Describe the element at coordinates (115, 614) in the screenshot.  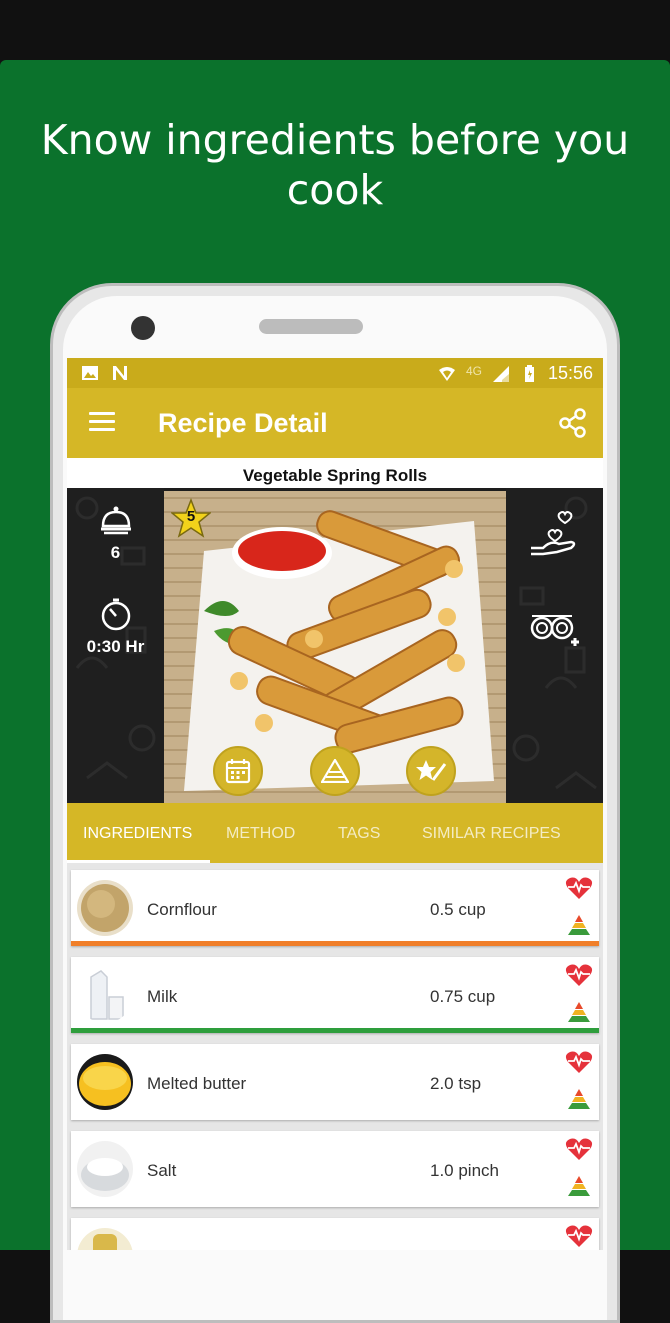
I see `timer-icon` at that location.